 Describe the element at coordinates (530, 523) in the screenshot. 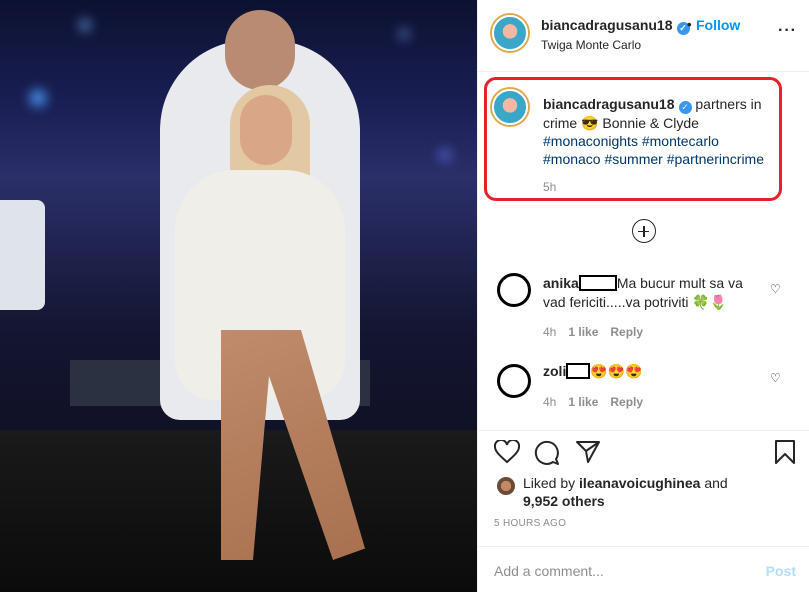

I see `post-timestamp: 5 HOURS AGO` at that location.